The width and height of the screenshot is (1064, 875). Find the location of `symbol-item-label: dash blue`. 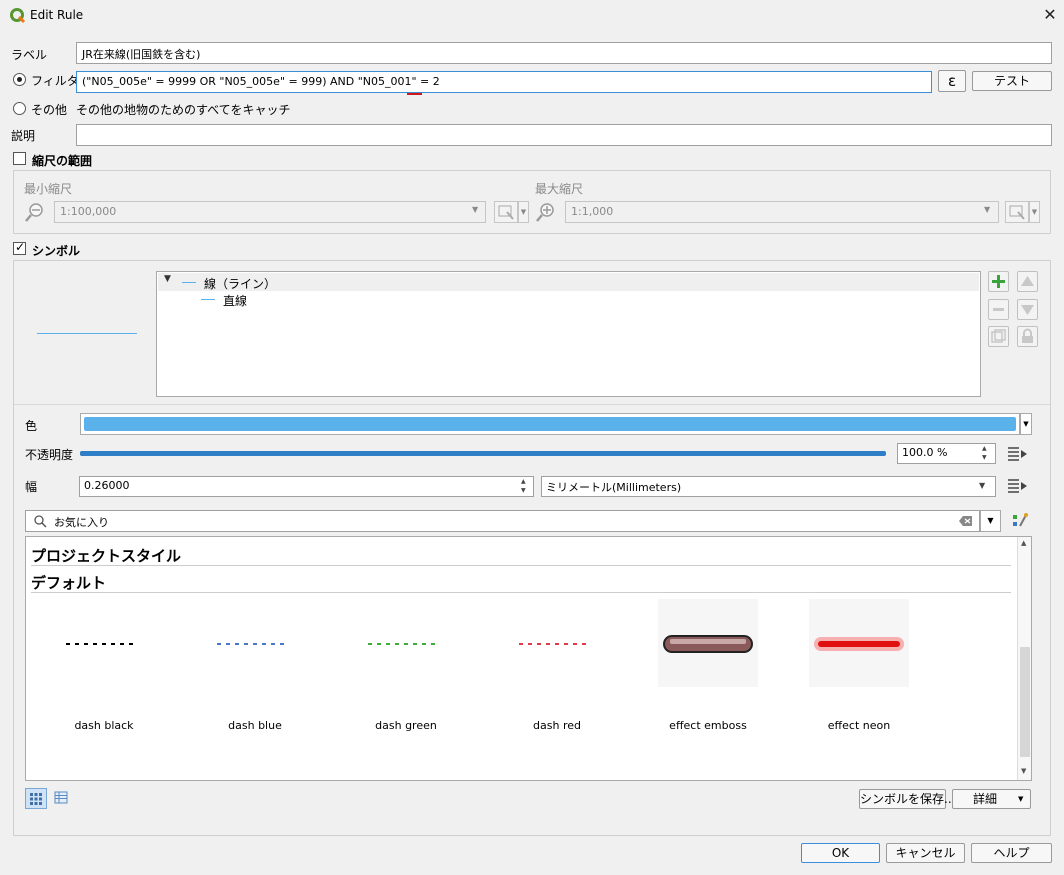

symbol-item-label: dash blue is located at coordinates (255, 725).